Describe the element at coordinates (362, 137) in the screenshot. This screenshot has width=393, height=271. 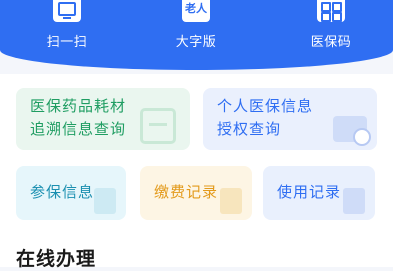
I see `check-badge-icon` at that location.